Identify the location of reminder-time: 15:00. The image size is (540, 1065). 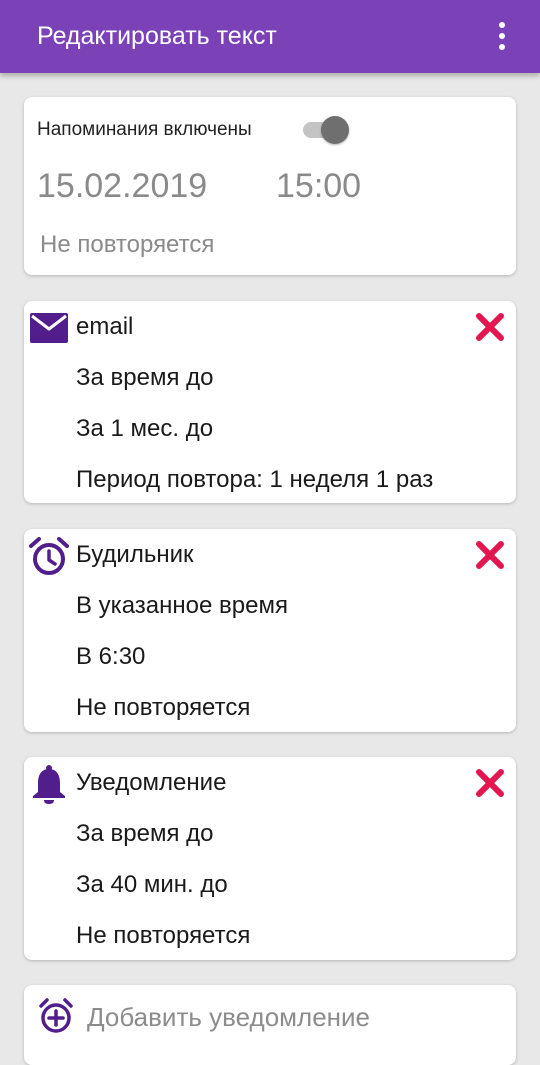
(318, 186).